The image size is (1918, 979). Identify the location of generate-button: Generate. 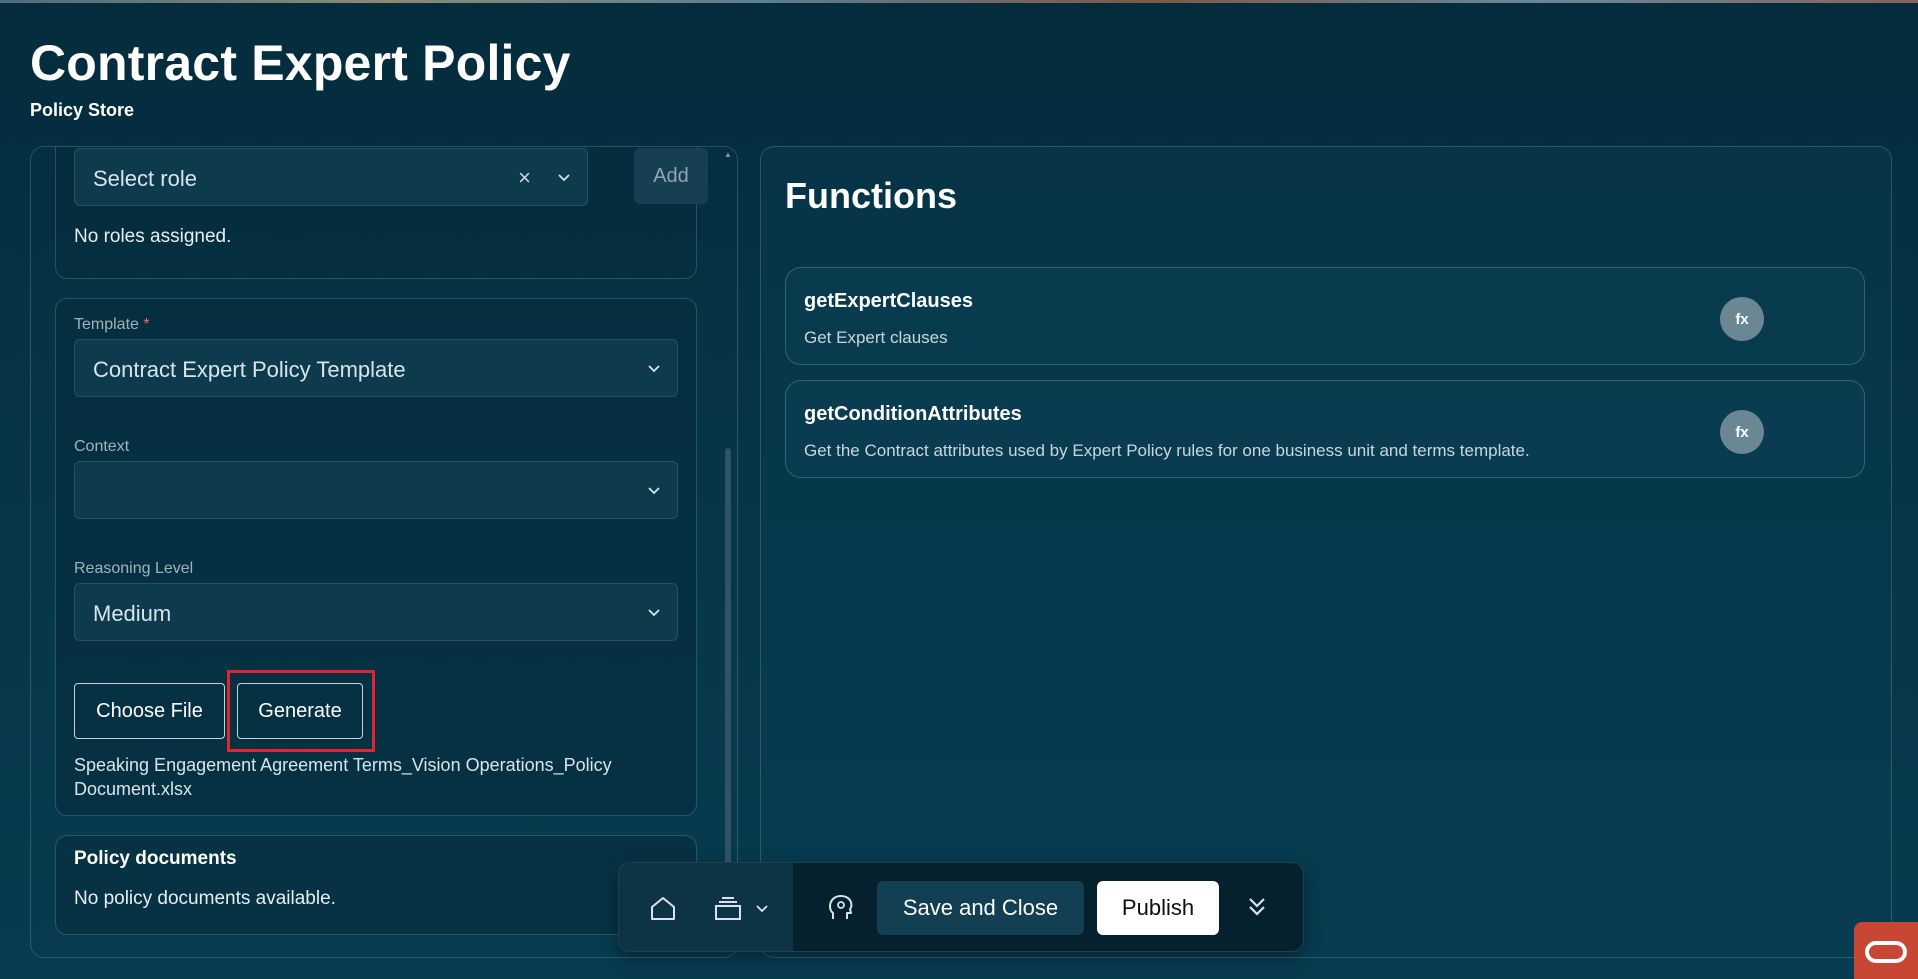
(300, 711).